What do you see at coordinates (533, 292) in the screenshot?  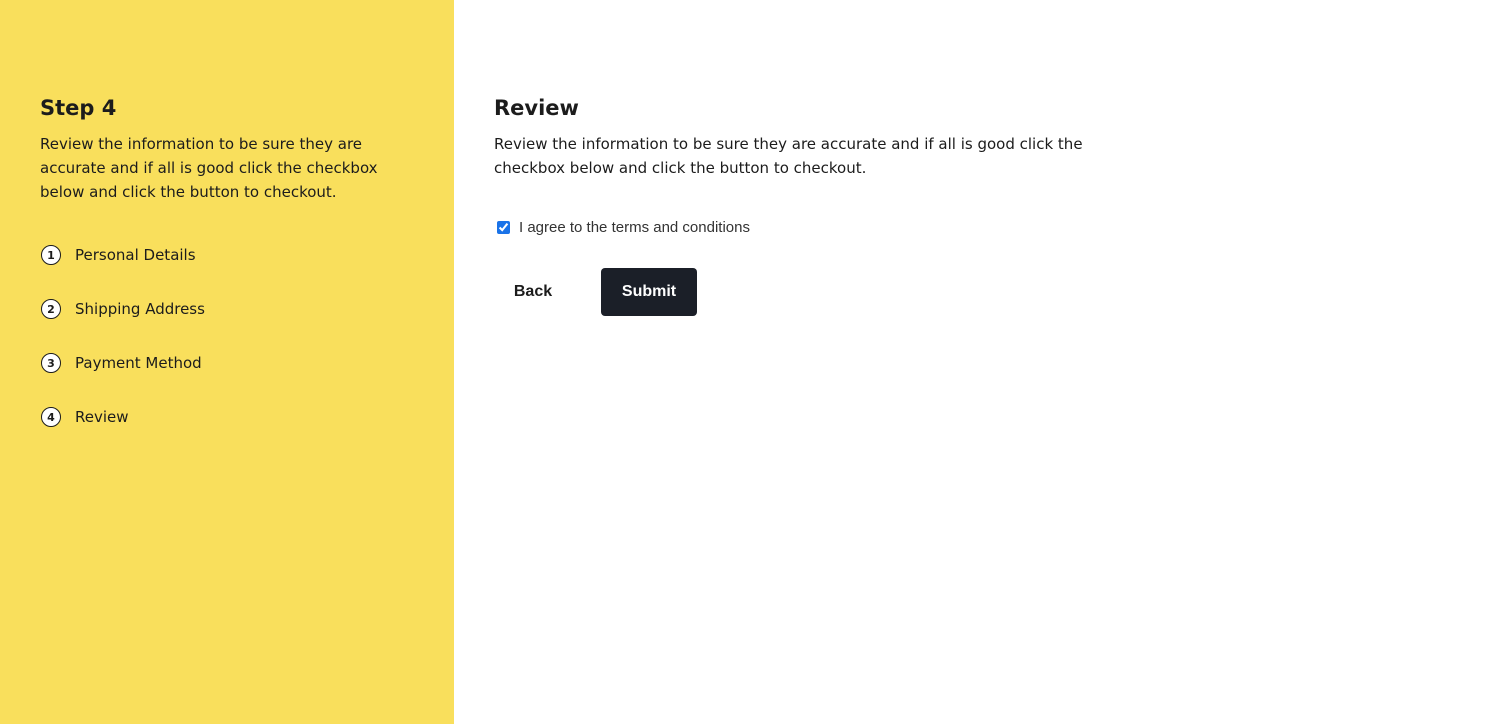 I see `back-button: Back` at bounding box center [533, 292].